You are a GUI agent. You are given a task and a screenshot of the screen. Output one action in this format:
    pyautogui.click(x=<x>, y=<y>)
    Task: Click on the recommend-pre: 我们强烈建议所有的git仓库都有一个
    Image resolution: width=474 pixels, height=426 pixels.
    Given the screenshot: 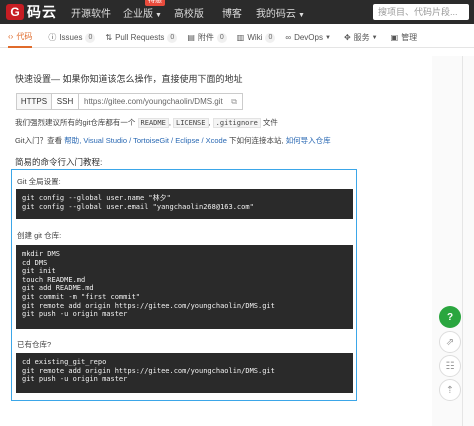 What is the action you would take?
    pyautogui.click(x=75, y=122)
    